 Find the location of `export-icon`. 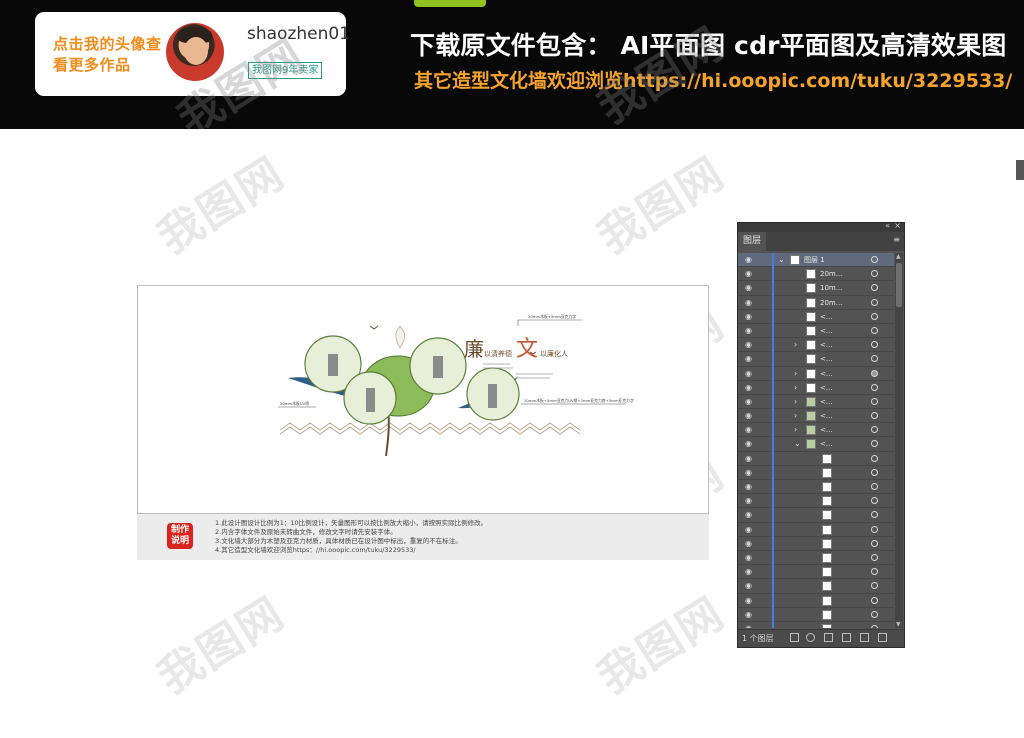

export-icon is located at coordinates (794, 637).